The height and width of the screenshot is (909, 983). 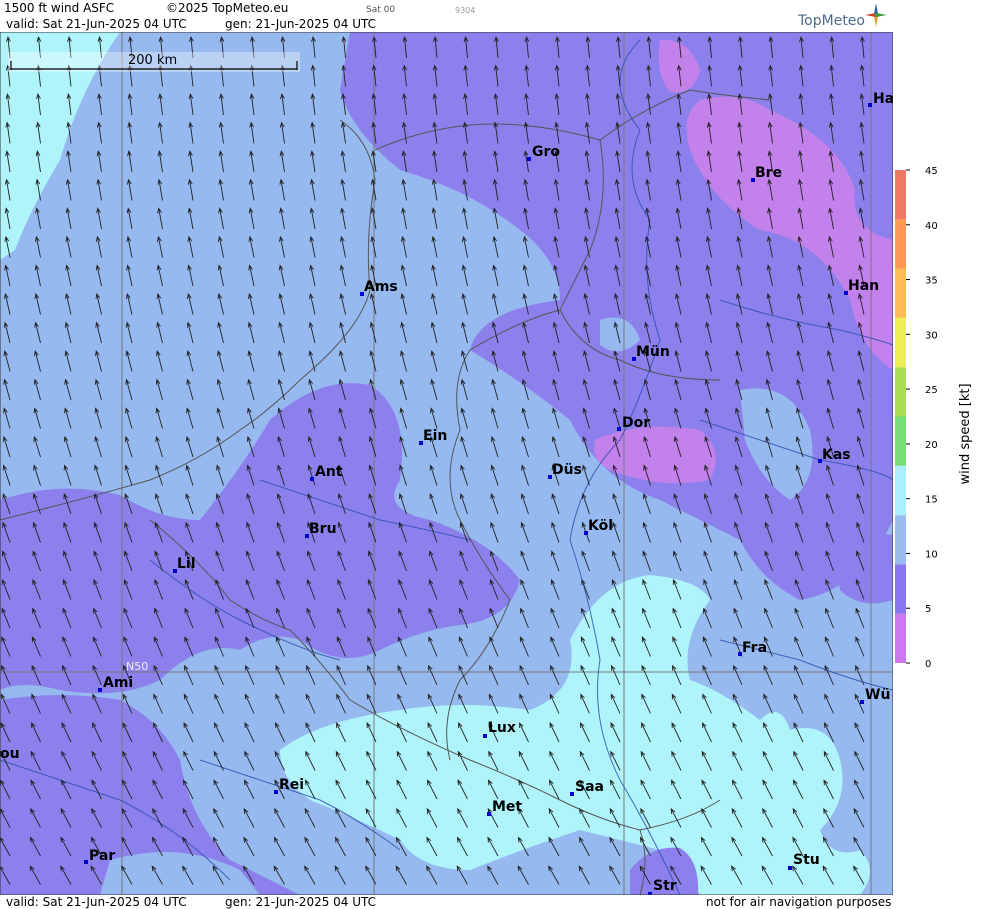 I want to click on scale-label: 200 km, so click(x=152, y=60).